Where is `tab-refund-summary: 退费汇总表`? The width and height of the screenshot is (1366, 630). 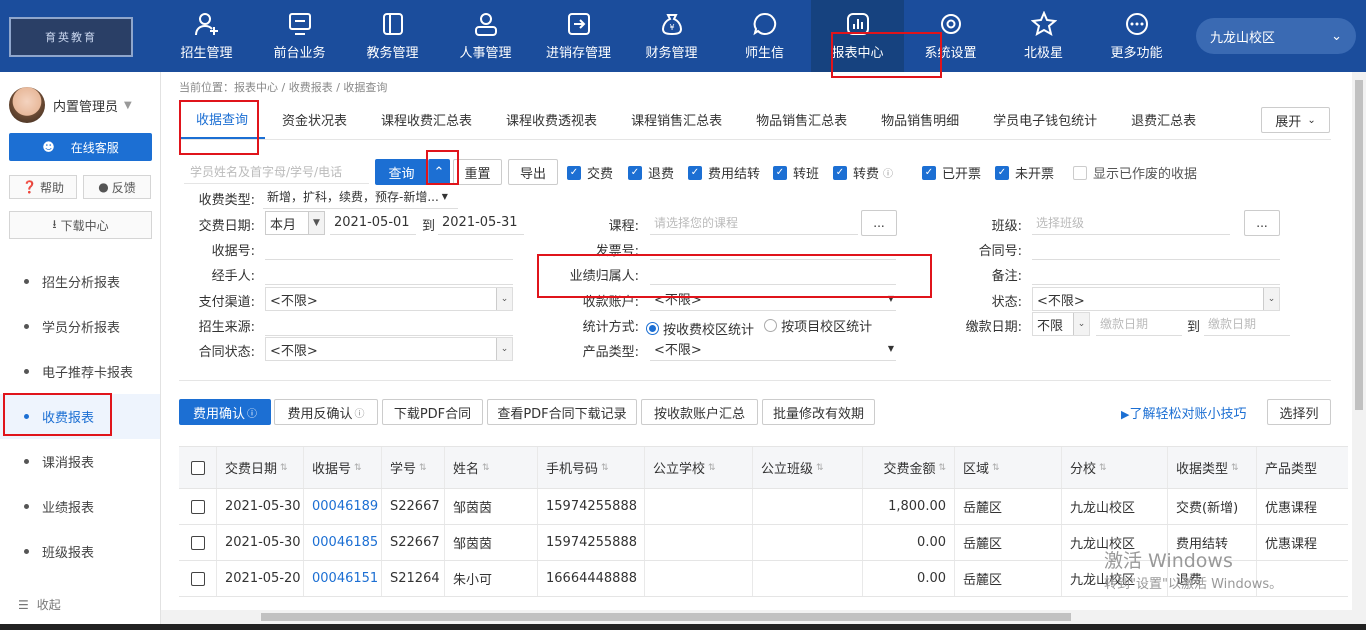 tab-refund-summary: 退费汇总表 is located at coordinates (1163, 119).